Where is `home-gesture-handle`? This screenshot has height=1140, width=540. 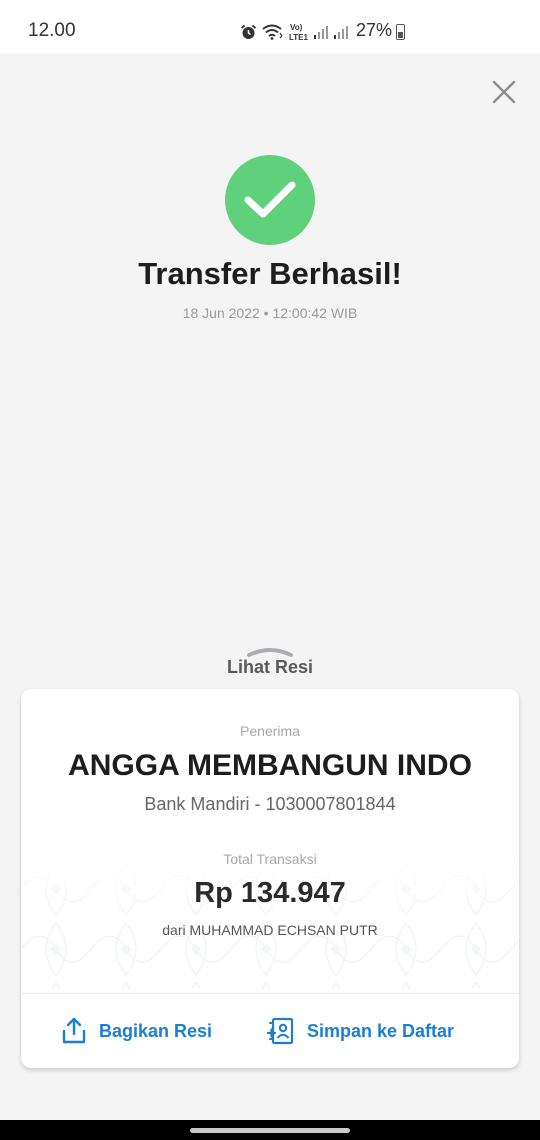 home-gesture-handle is located at coordinates (270, 1130).